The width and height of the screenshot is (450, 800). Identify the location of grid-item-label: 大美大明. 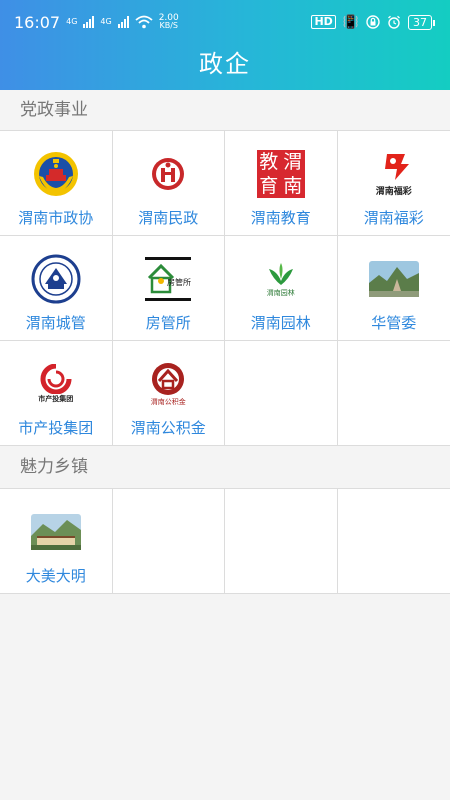
(55, 576).